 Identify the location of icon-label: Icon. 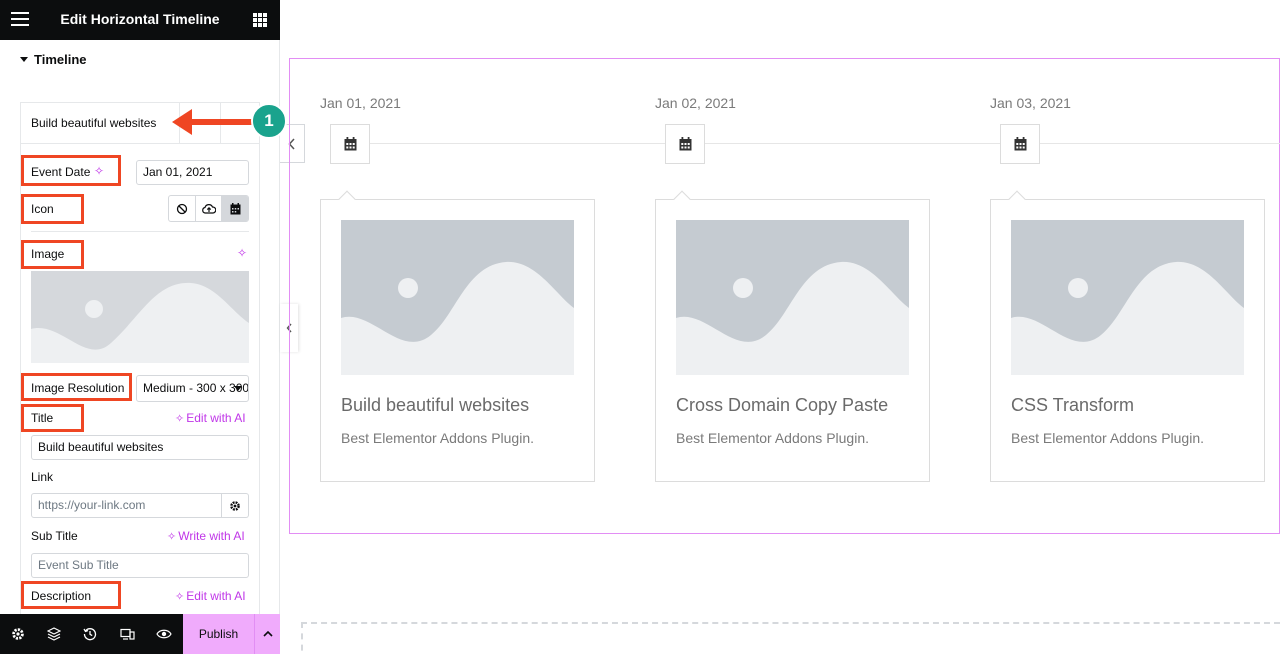
(42, 209).